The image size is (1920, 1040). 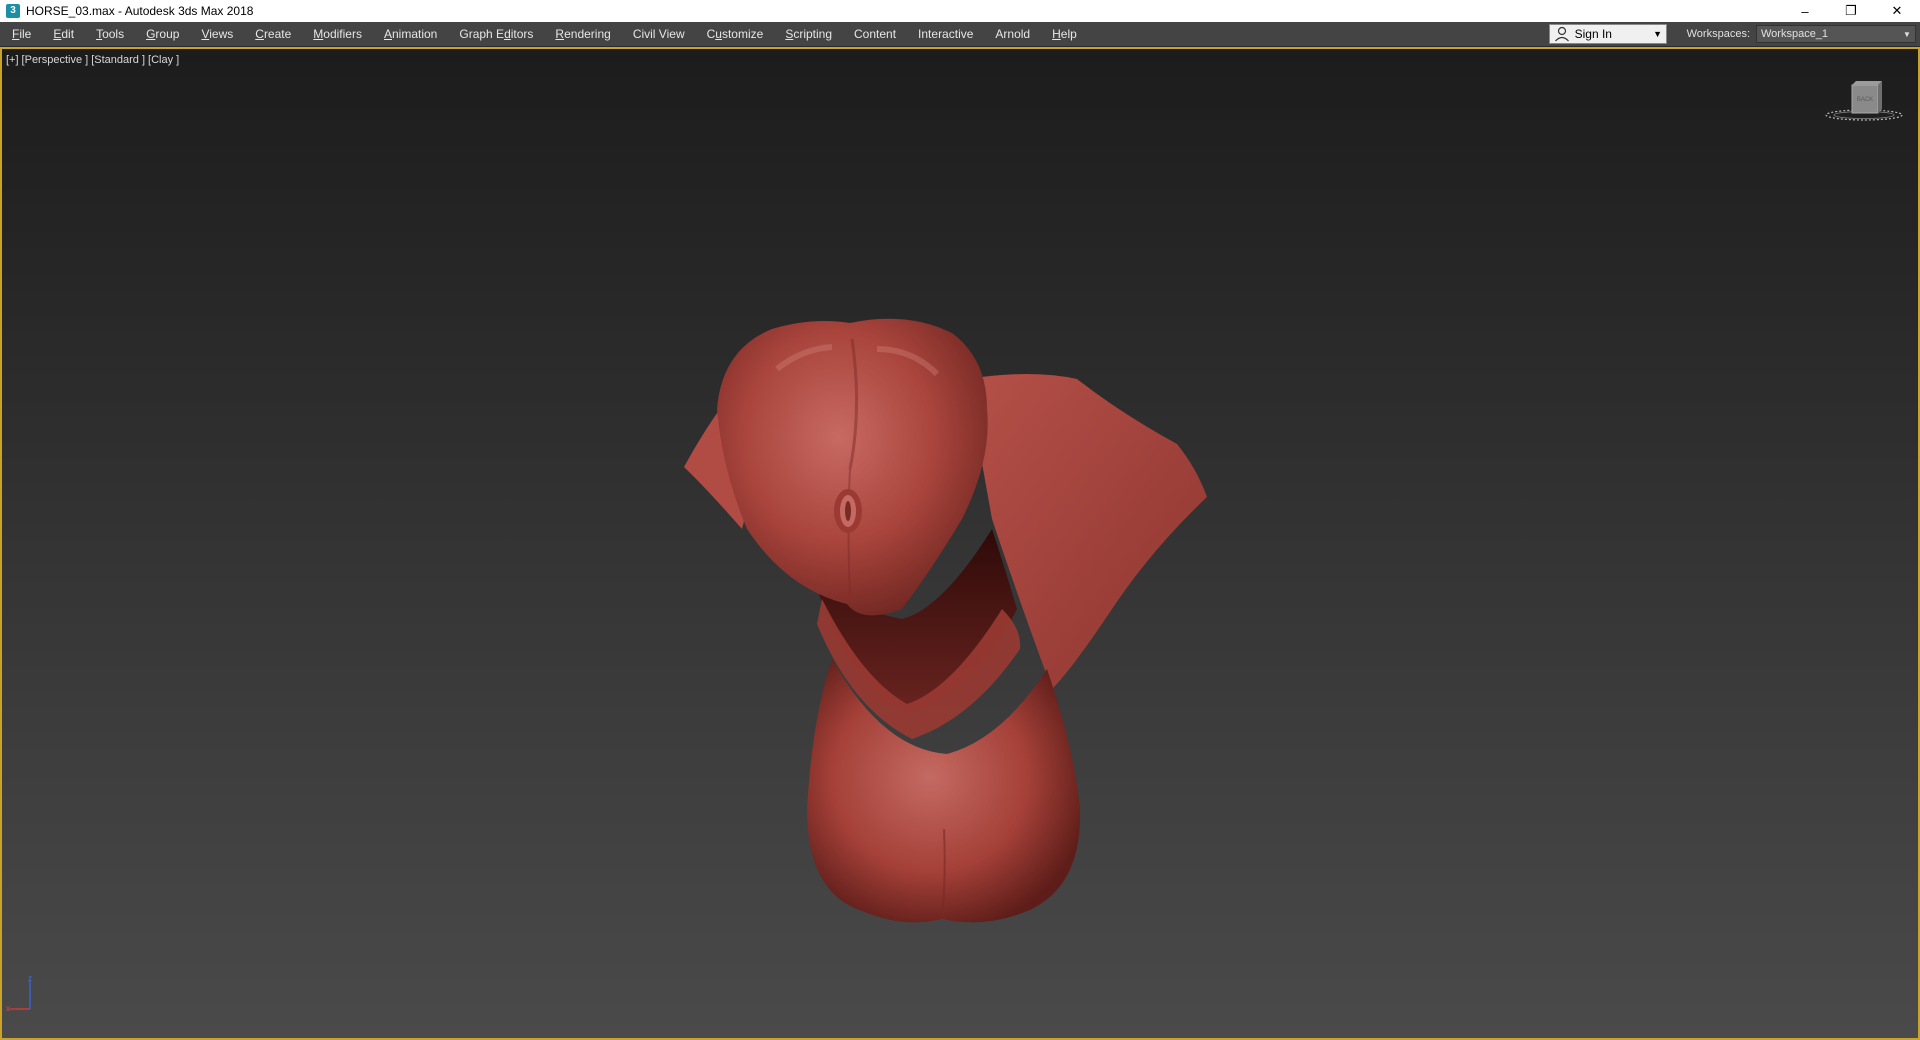 What do you see at coordinates (162, 34) in the screenshot?
I see `menu-group: Group` at bounding box center [162, 34].